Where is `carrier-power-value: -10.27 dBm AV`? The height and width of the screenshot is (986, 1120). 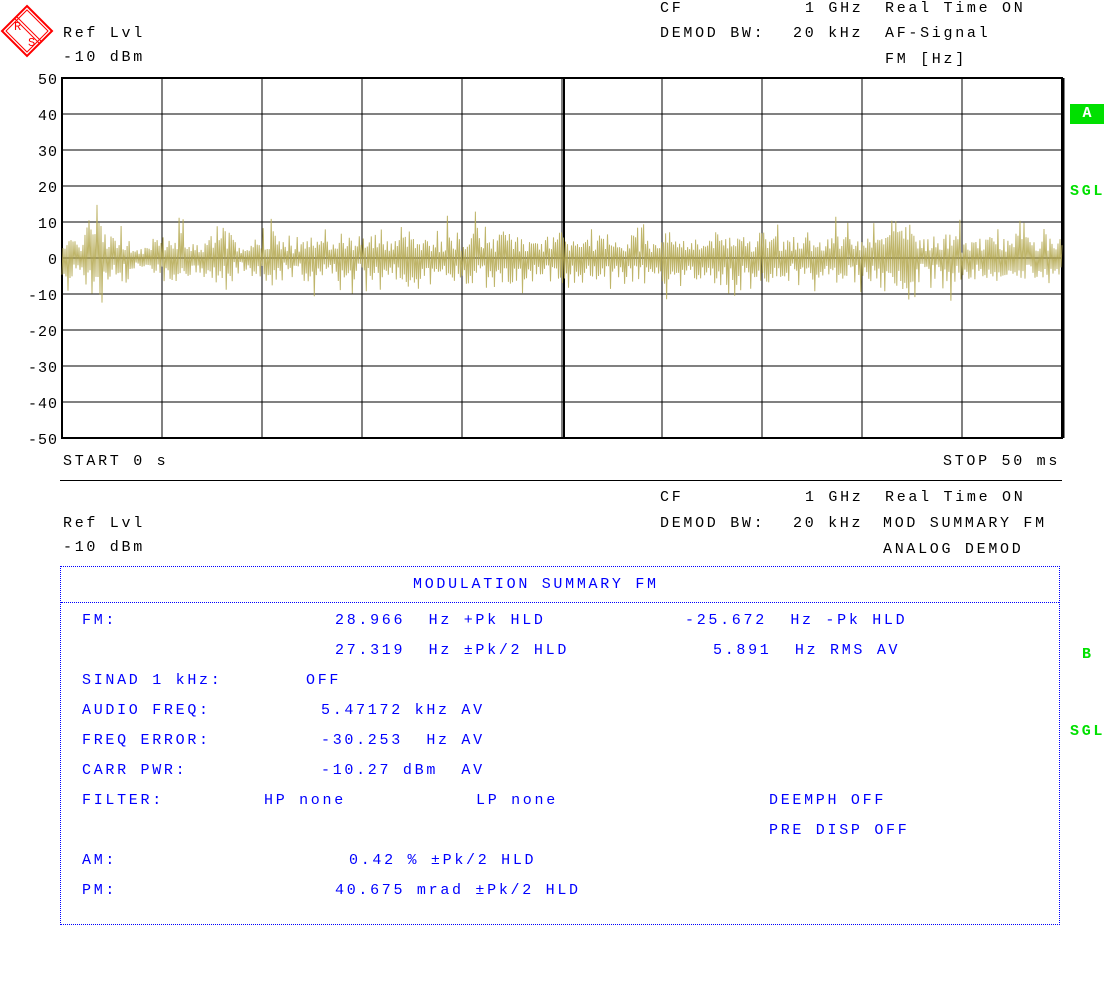 carrier-power-value: -10.27 dBm AV is located at coordinates (403, 770).